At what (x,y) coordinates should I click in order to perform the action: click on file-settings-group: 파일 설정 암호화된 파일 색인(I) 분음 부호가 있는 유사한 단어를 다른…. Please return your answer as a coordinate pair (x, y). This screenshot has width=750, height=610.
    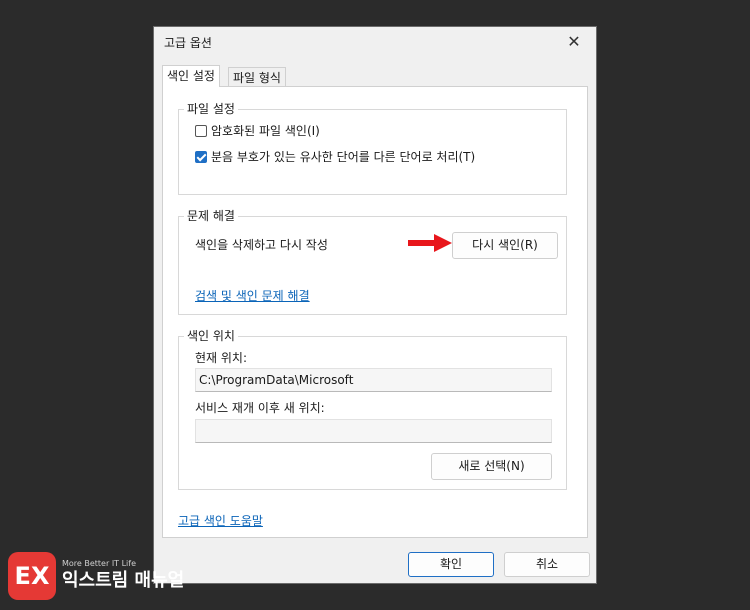
    Looking at the image, I should click on (372, 148).